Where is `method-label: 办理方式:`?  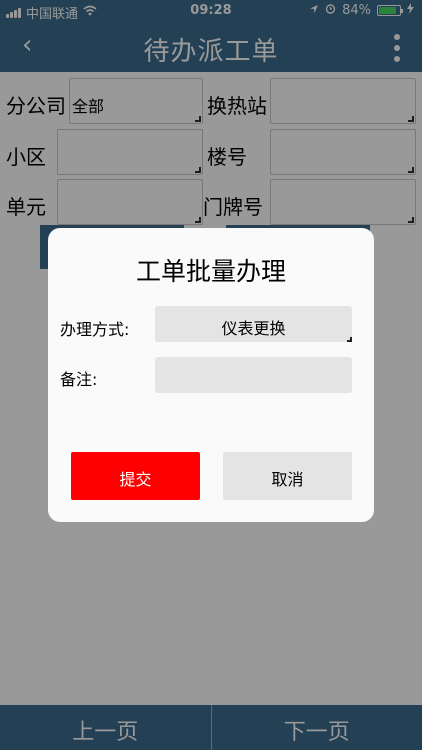 method-label: 办理方式: is located at coordinates (95, 329).